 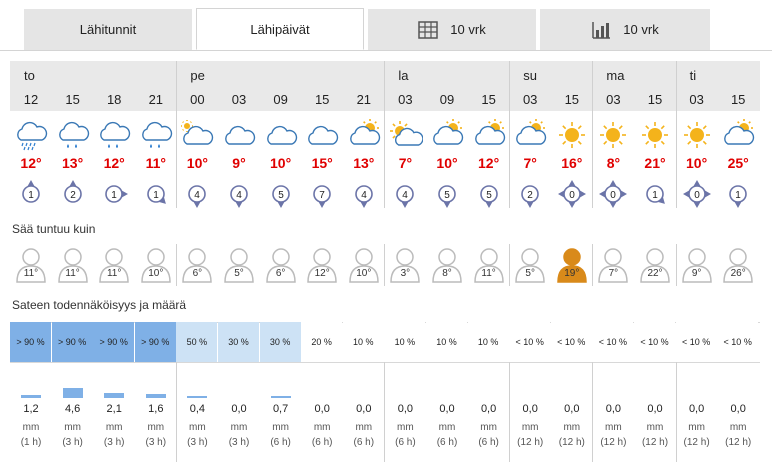 I want to click on feels-like-title: Sää tuntuu kuin, so click(x=54, y=229).